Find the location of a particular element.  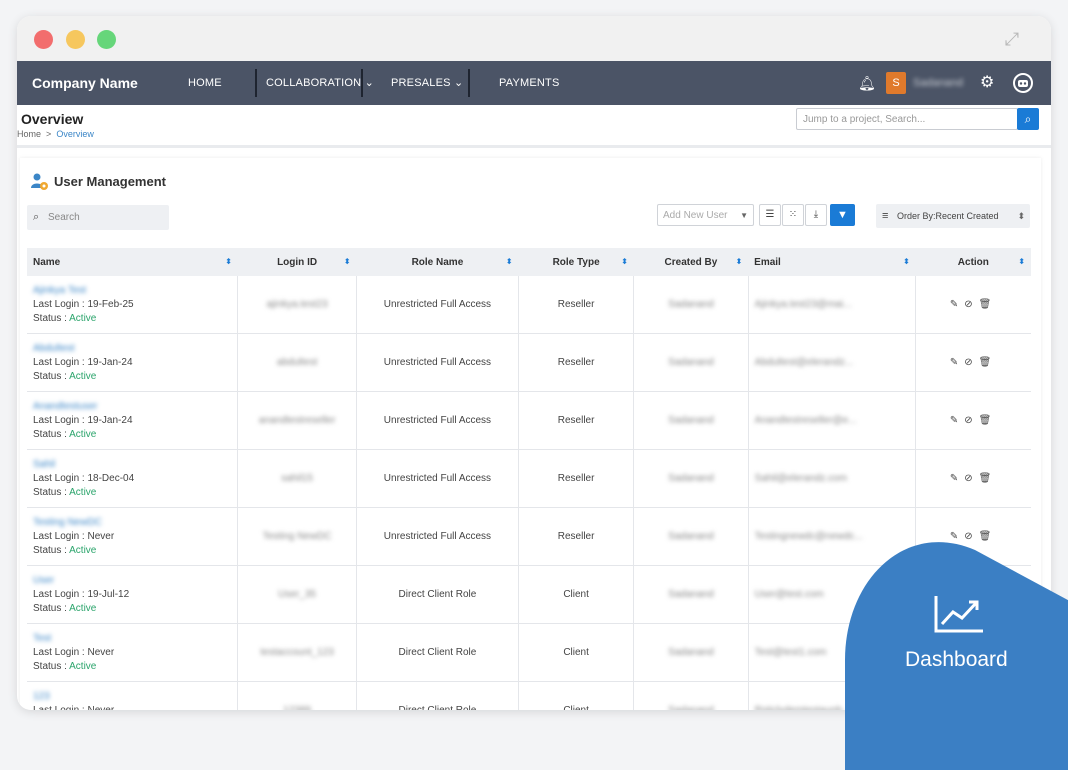

column-label: Action is located at coordinates (973, 262).